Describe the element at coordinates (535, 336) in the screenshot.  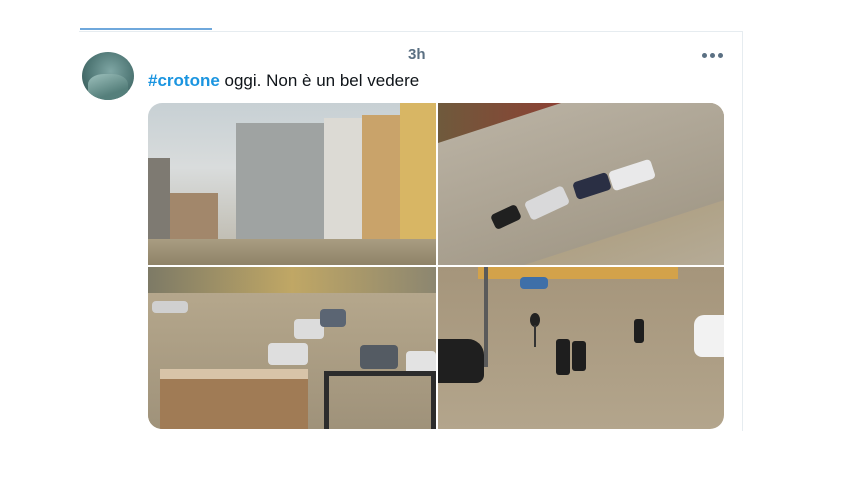
I see `traffic-sign-post` at that location.